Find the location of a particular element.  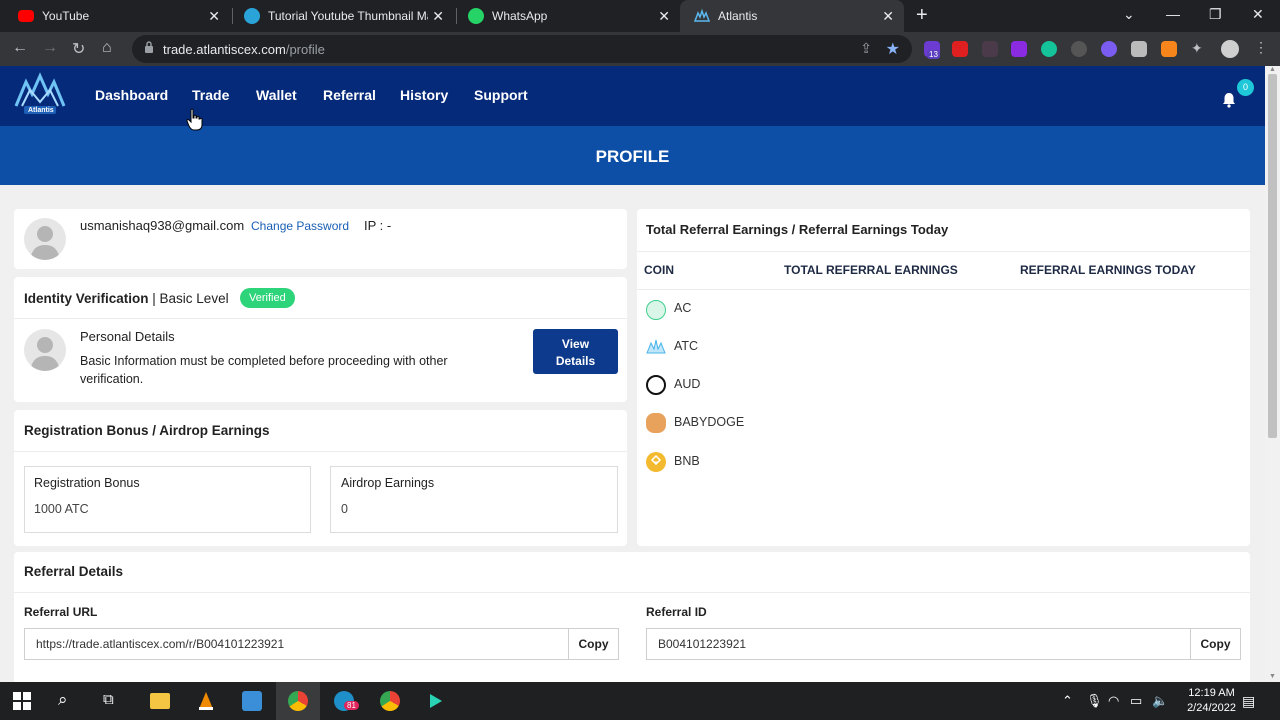

status-badge: Verified is located at coordinates (267, 298).